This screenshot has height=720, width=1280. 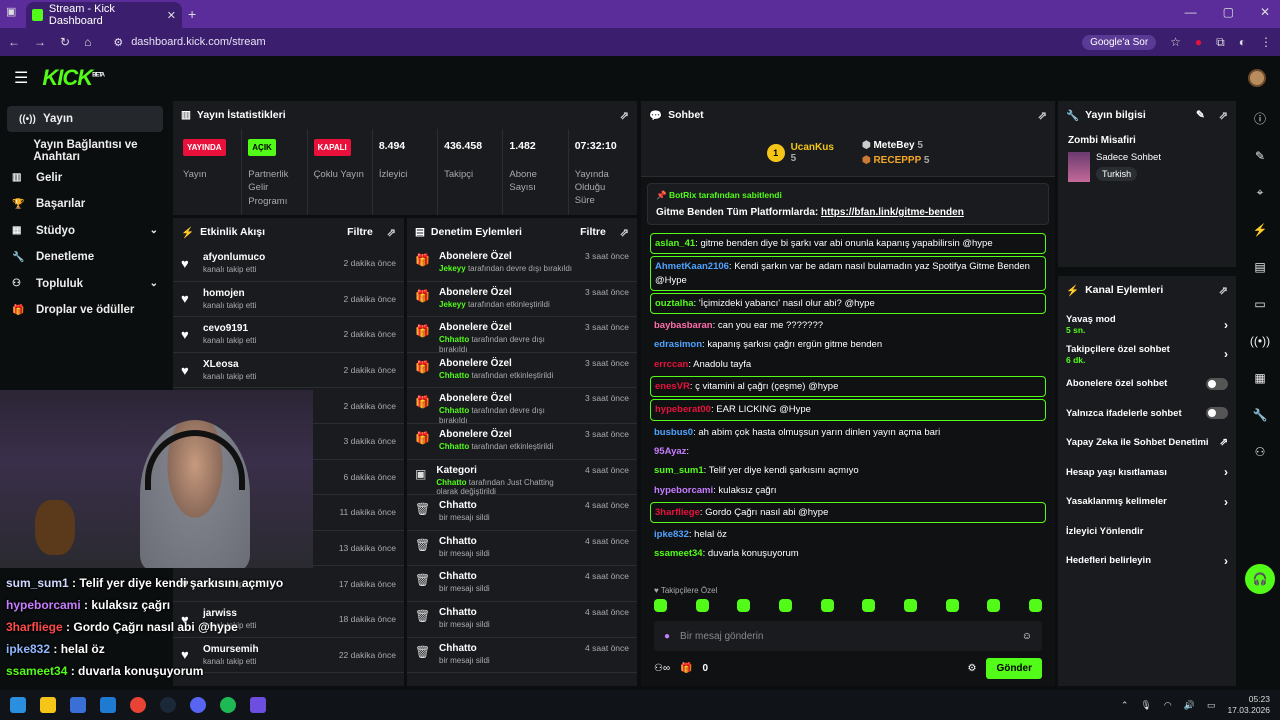 What do you see at coordinates (1200, 115) in the screenshot?
I see `edit-icon: ✎` at bounding box center [1200, 115].